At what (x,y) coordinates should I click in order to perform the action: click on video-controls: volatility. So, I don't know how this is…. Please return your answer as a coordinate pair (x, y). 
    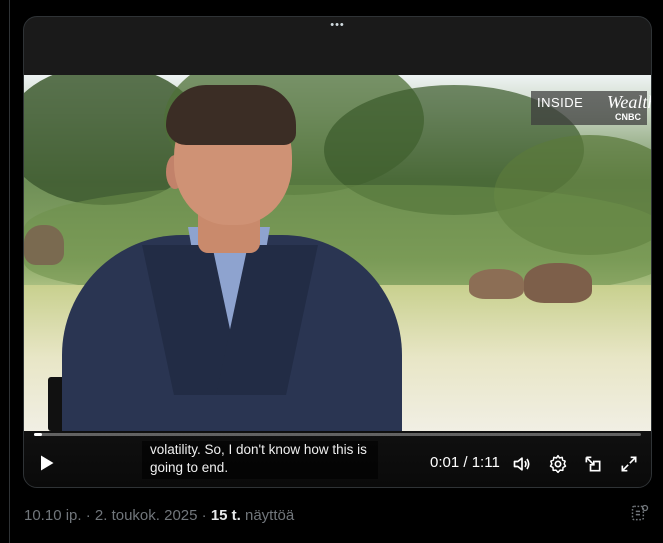
    Looking at the image, I should click on (337, 459).